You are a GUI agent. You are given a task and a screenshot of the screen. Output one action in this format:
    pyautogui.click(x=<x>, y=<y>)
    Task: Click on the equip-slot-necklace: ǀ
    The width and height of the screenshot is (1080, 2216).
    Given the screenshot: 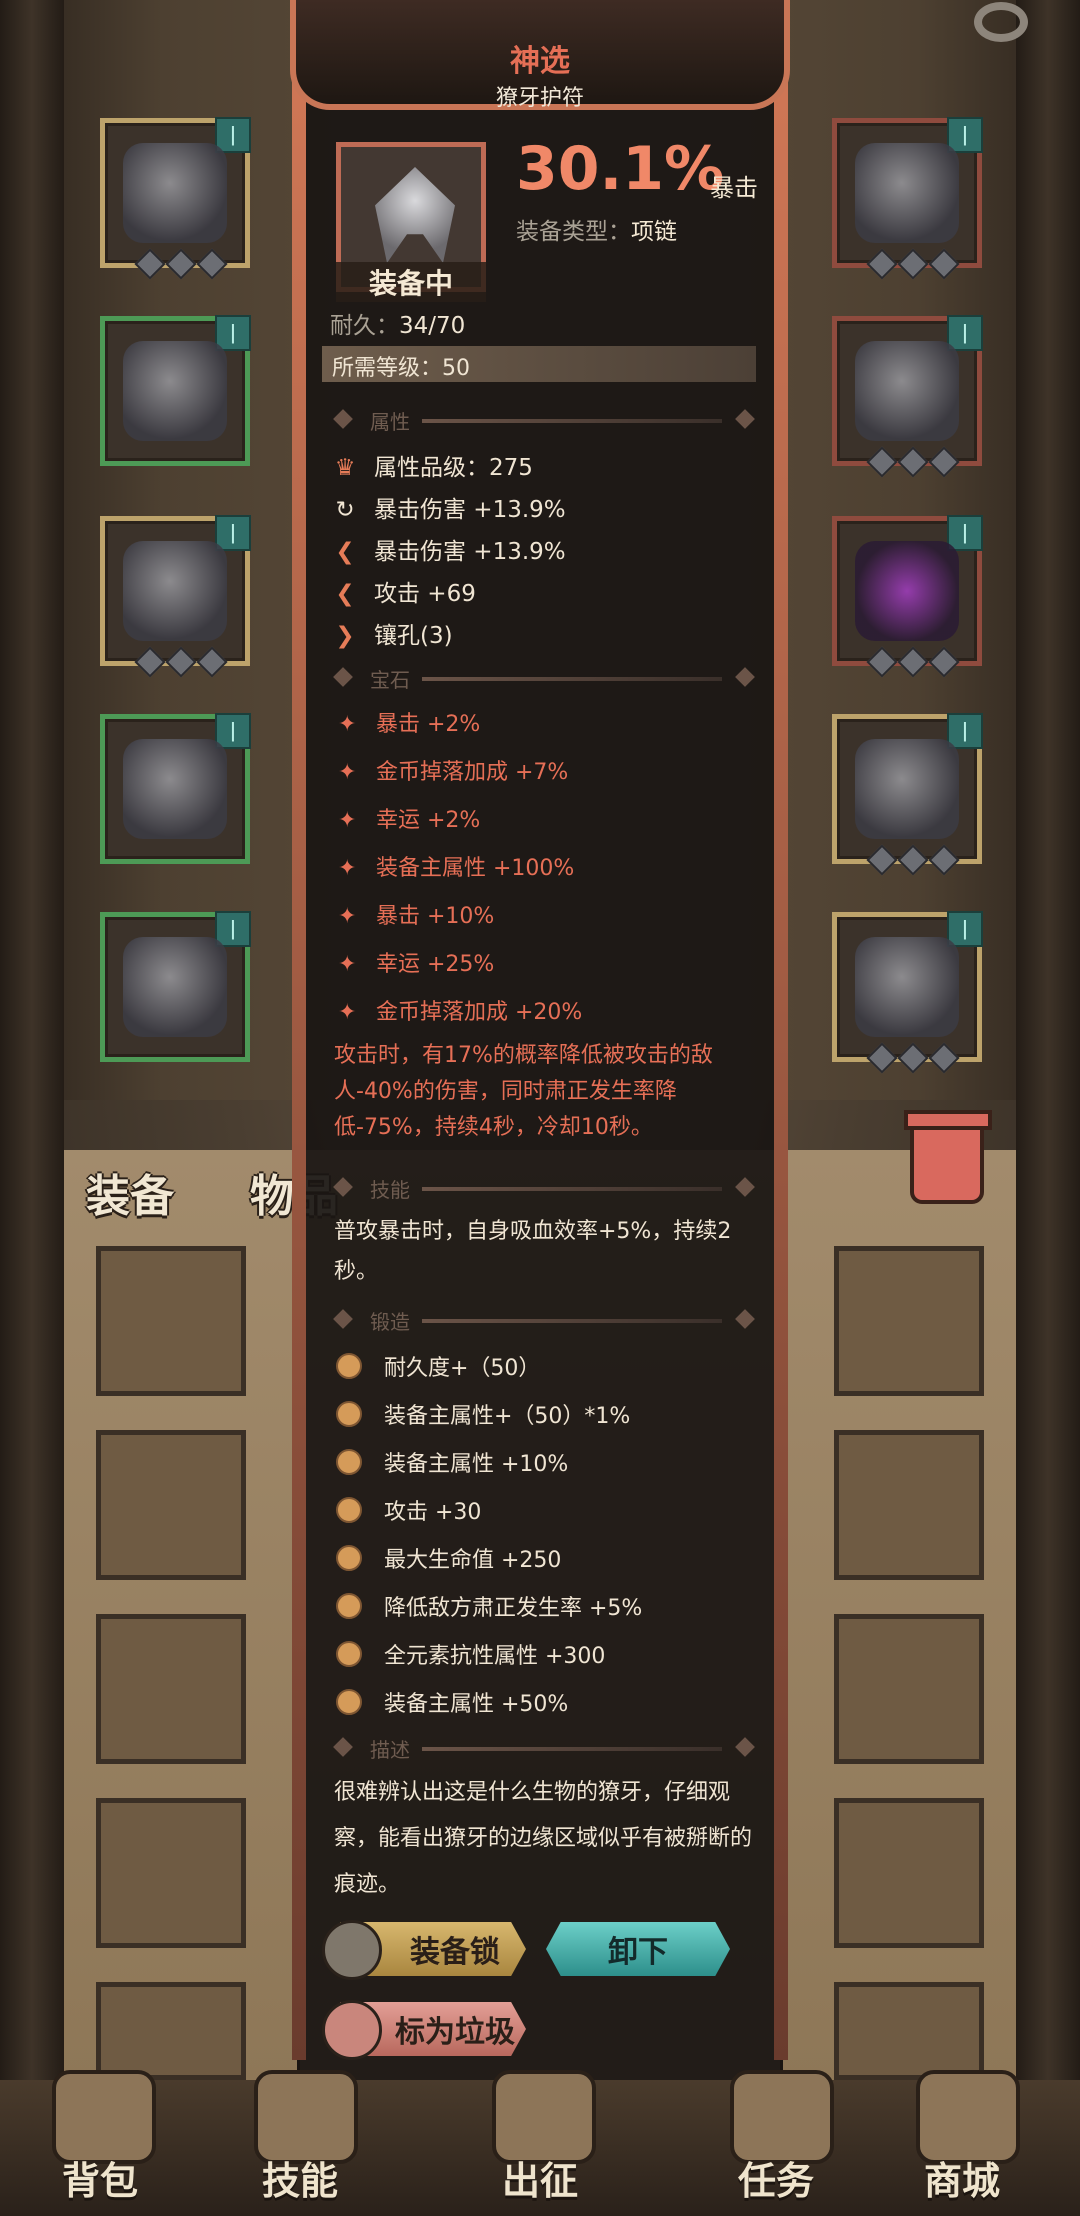 What is the action you would take?
    pyautogui.click(x=907, y=198)
    